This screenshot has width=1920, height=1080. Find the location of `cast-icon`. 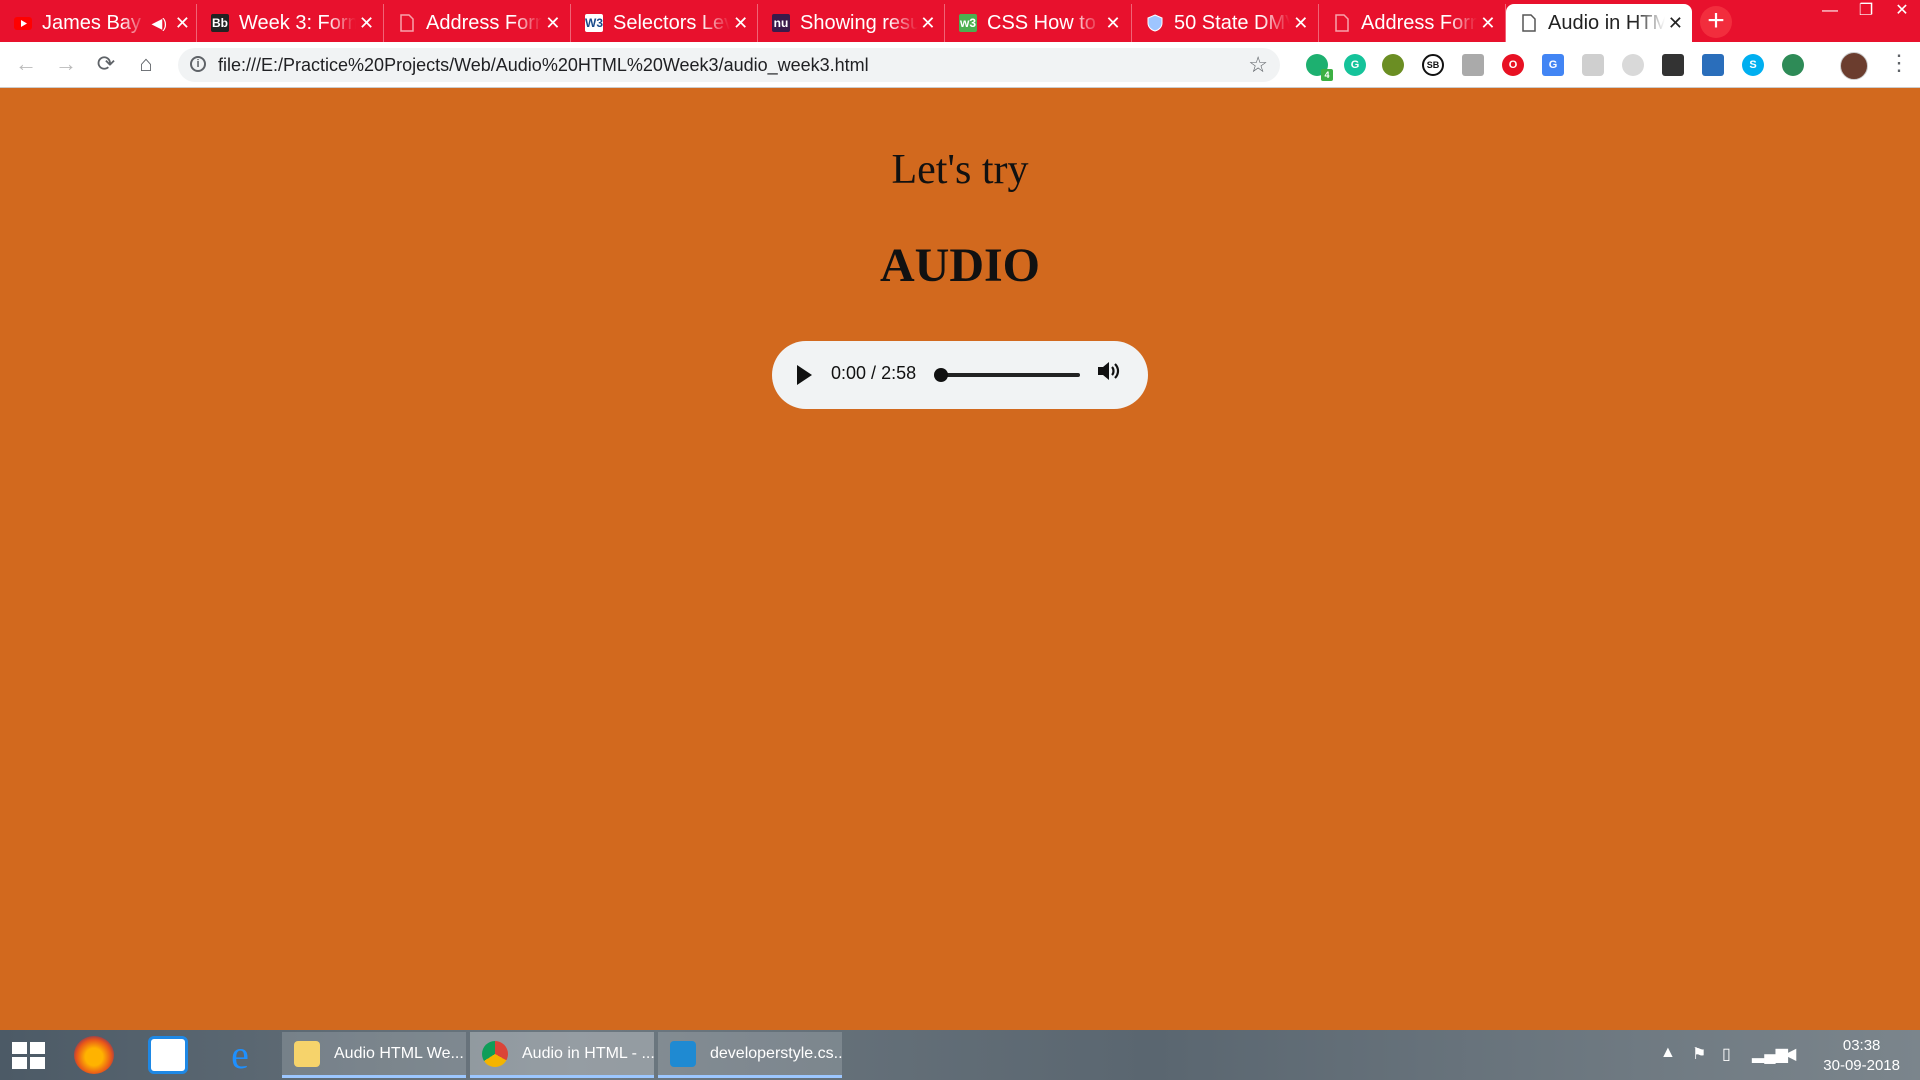

cast-icon is located at coordinates (1673, 65).